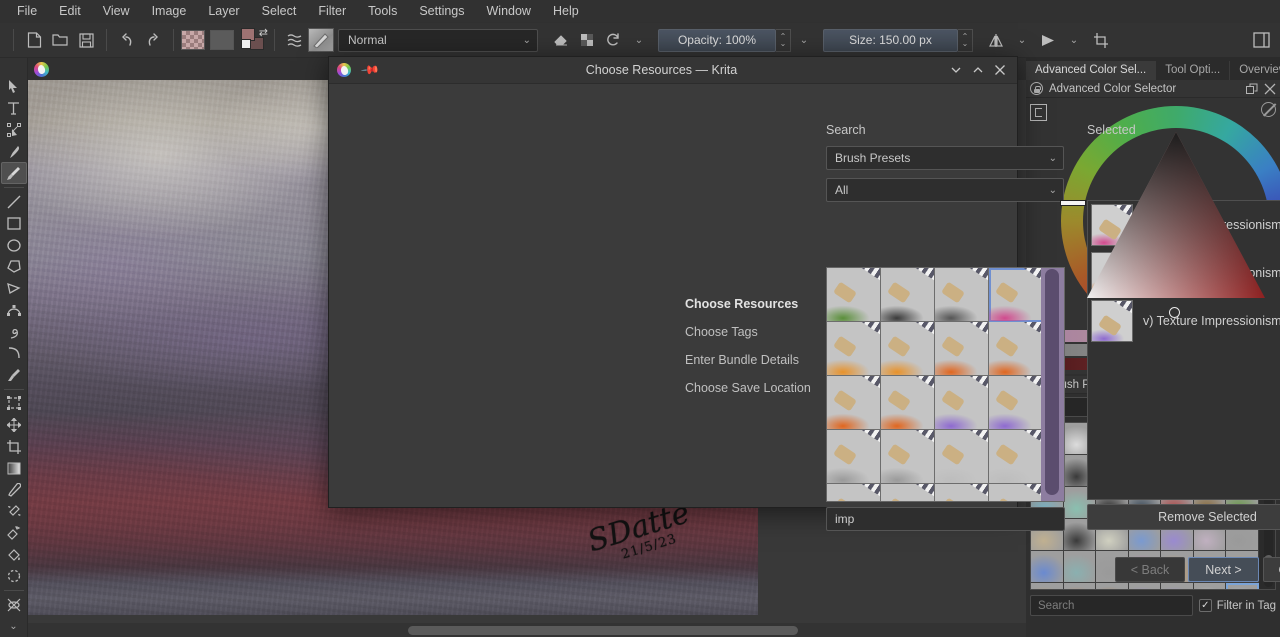  Describe the element at coordinates (1022, 40) in the screenshot. I see `mirror-h-chevron-icon: ⌄` at that location.